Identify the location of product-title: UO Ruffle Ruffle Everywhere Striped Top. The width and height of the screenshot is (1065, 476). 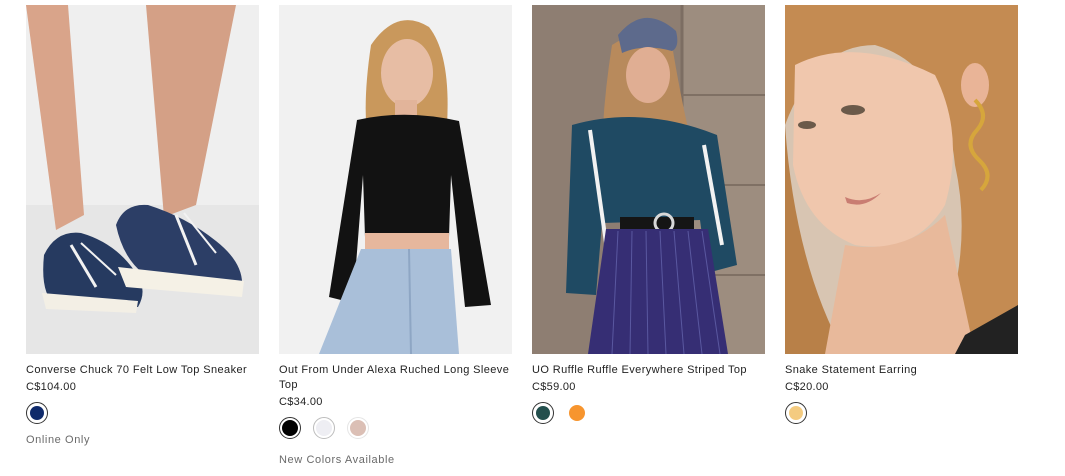
(648, 370).